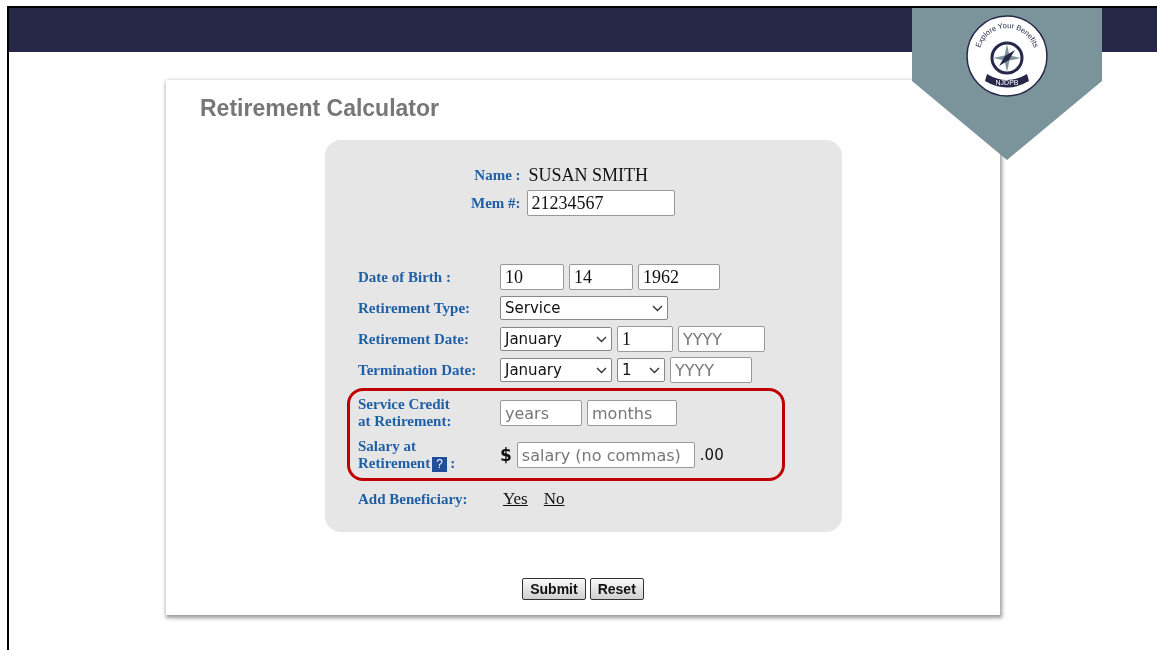  What do you see at coordinates (417, 370) in the screenshot?
I see `field-label: Termination Date:` at bounding box center [417, 370].